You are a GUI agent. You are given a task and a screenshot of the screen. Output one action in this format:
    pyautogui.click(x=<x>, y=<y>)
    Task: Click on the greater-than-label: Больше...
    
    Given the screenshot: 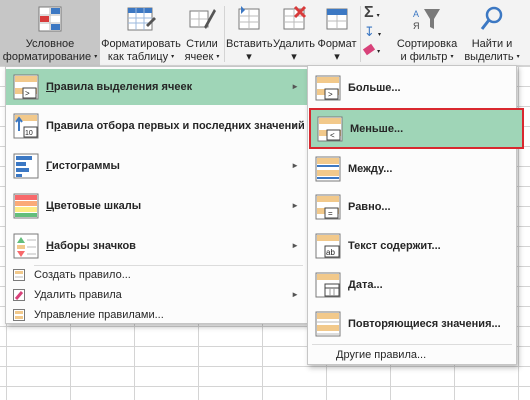 What is the action you would take?
    pyautogui.click(x=374, y=88)
    